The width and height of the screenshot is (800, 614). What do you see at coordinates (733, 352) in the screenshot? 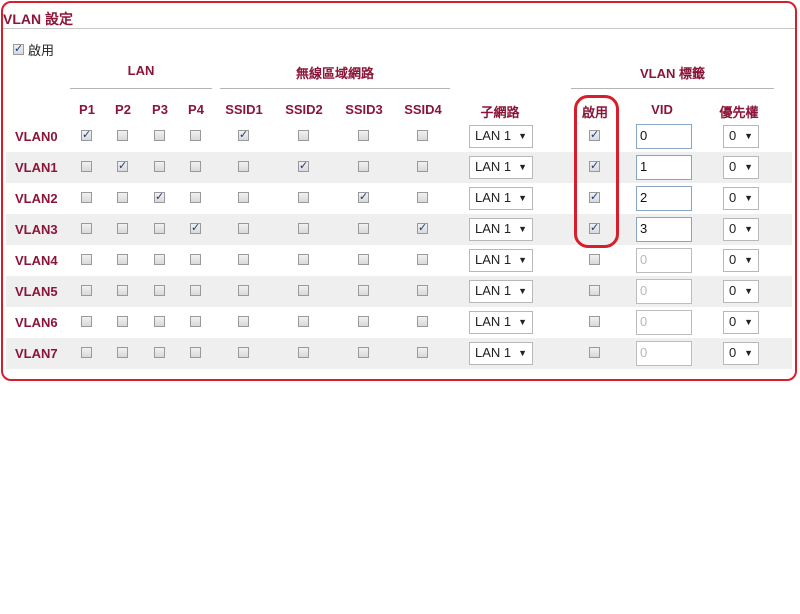
I see `priority-select-value: 0` at bounding box center [733, 352].